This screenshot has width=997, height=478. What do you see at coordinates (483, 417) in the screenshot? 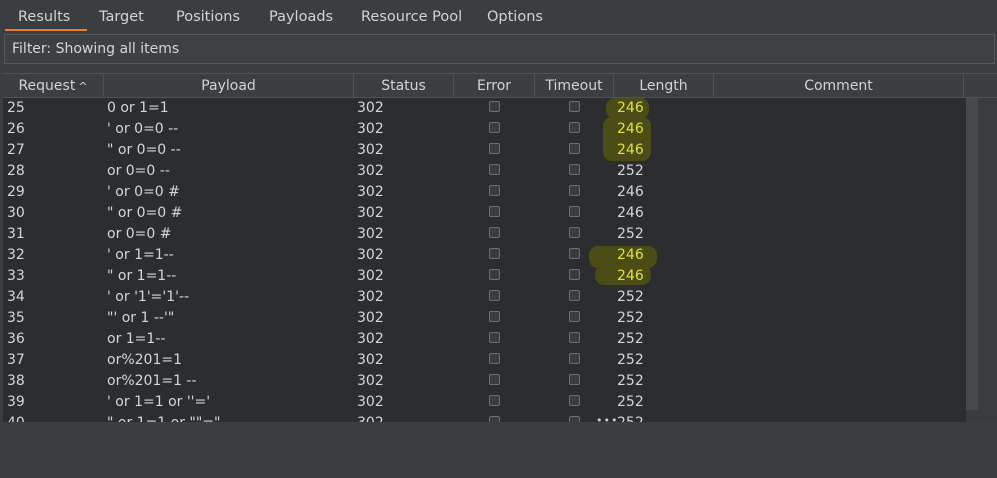
I see `table-row: 40 " or 1=1 or ""=" 302 252` at bounding box center [483, 417].